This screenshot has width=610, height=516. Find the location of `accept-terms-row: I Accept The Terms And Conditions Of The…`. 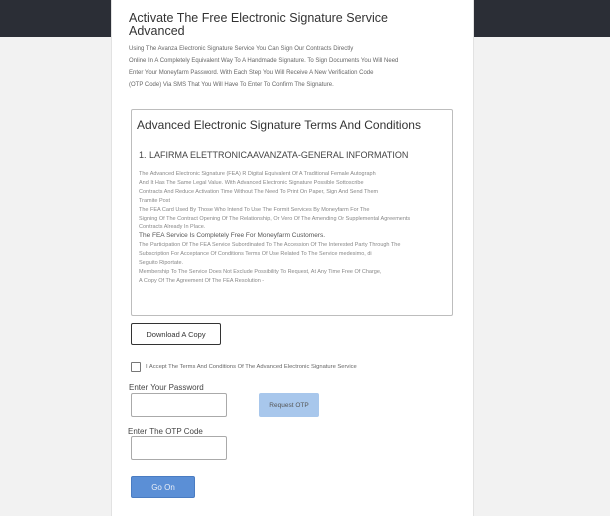

accept-terms-row: I Accept The Terms And Conditions Of The… is located at coordinates (244, 367).